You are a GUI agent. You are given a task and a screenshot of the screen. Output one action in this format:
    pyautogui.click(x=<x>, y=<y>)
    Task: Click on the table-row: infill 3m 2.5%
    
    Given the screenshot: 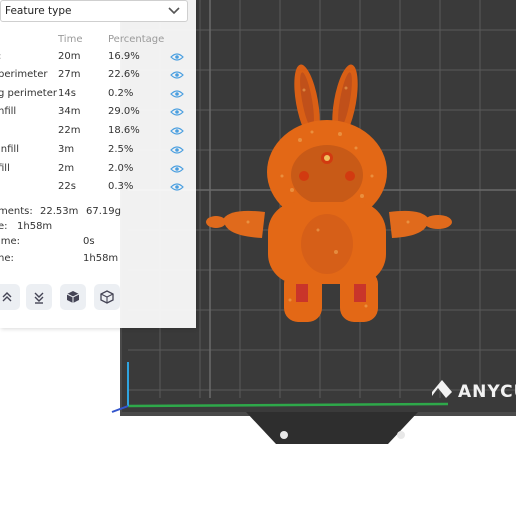 What is the action you would take?
    pyautogui.click(x=98, y=153)
    